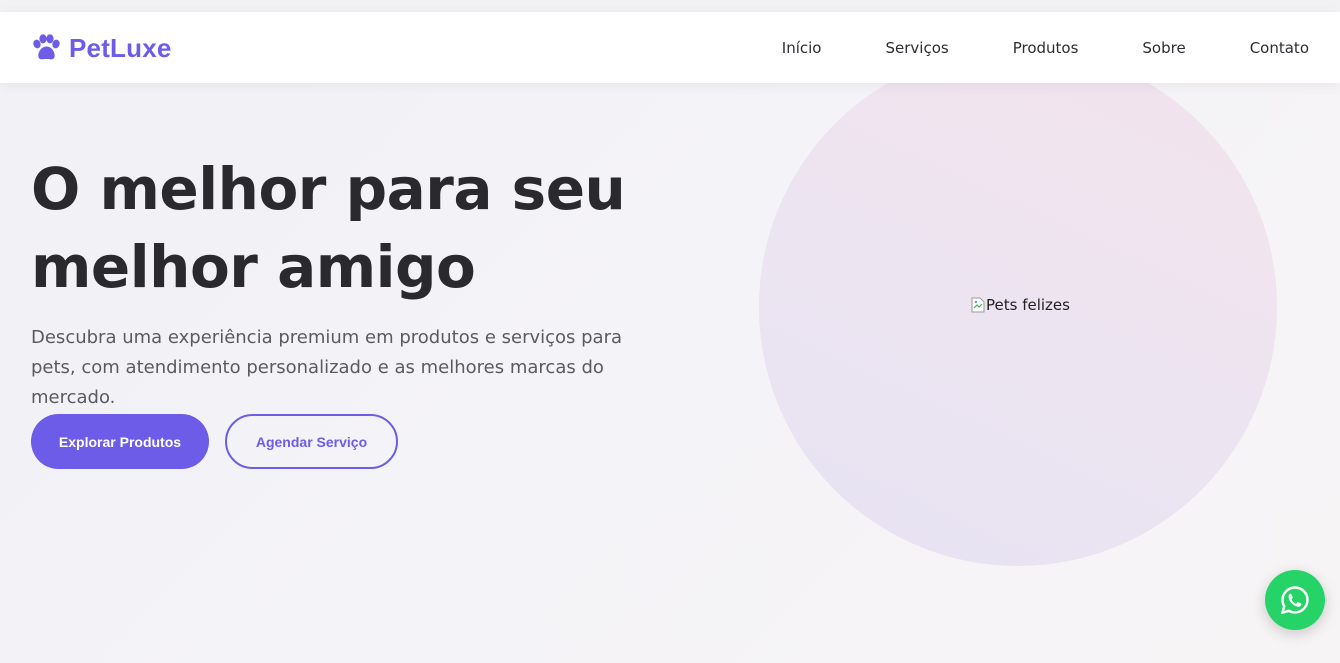 This screenshot has width=1340, height=663. Describe the element at coordinates (978, 305) in the screenshot. I see `broken-image-icon` at that location.